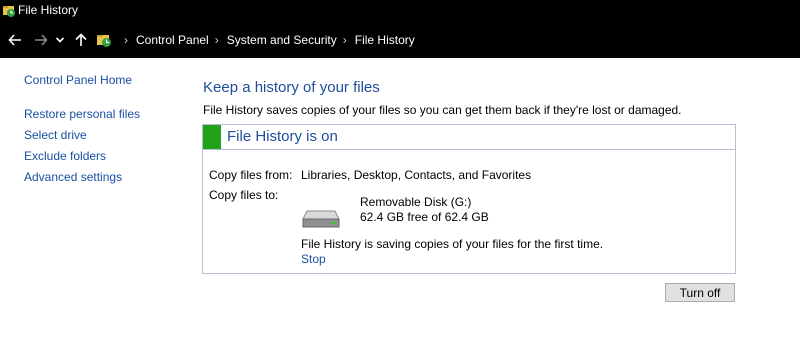  I want to click on turn-off-button: Turn off, so click(700, 292).